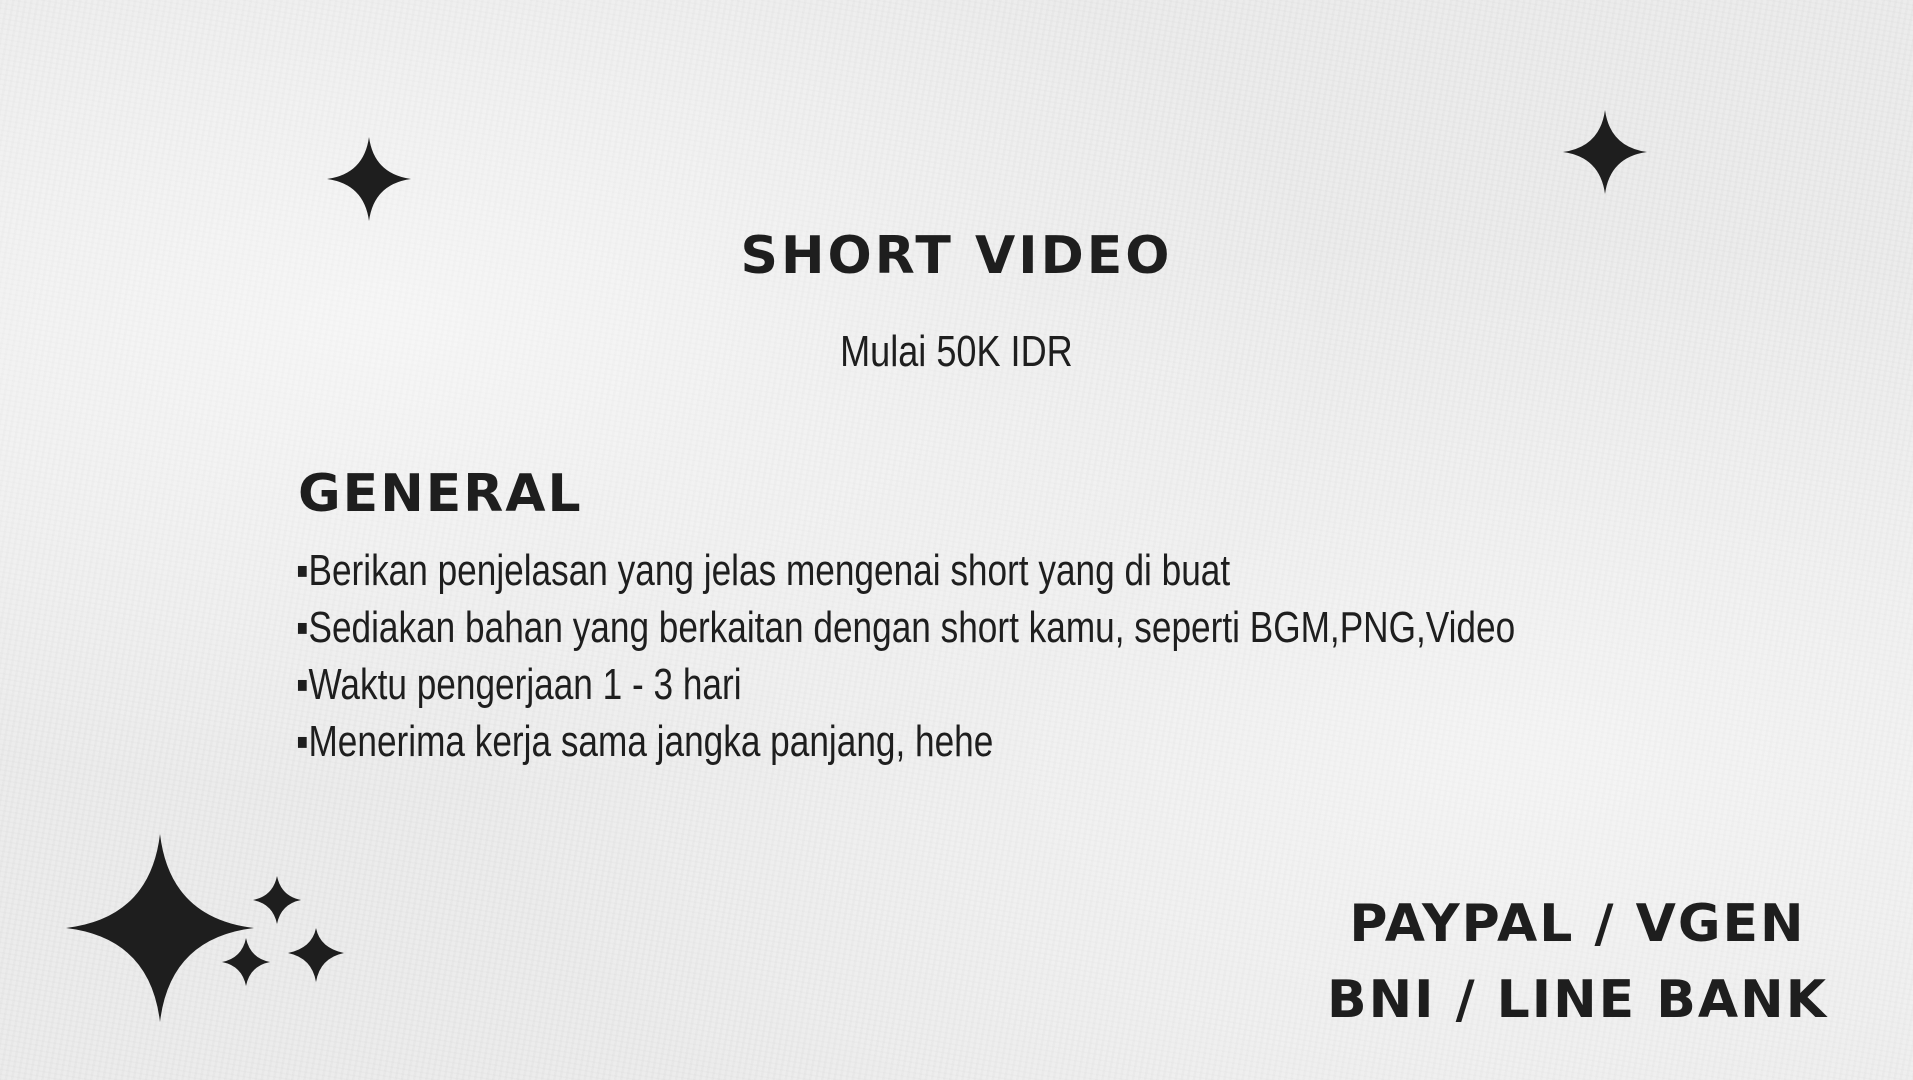 The height and width of the screenshot is (1080, 1913). I want to click on price-text: Mulai 50K IDR, so click(956, 351).